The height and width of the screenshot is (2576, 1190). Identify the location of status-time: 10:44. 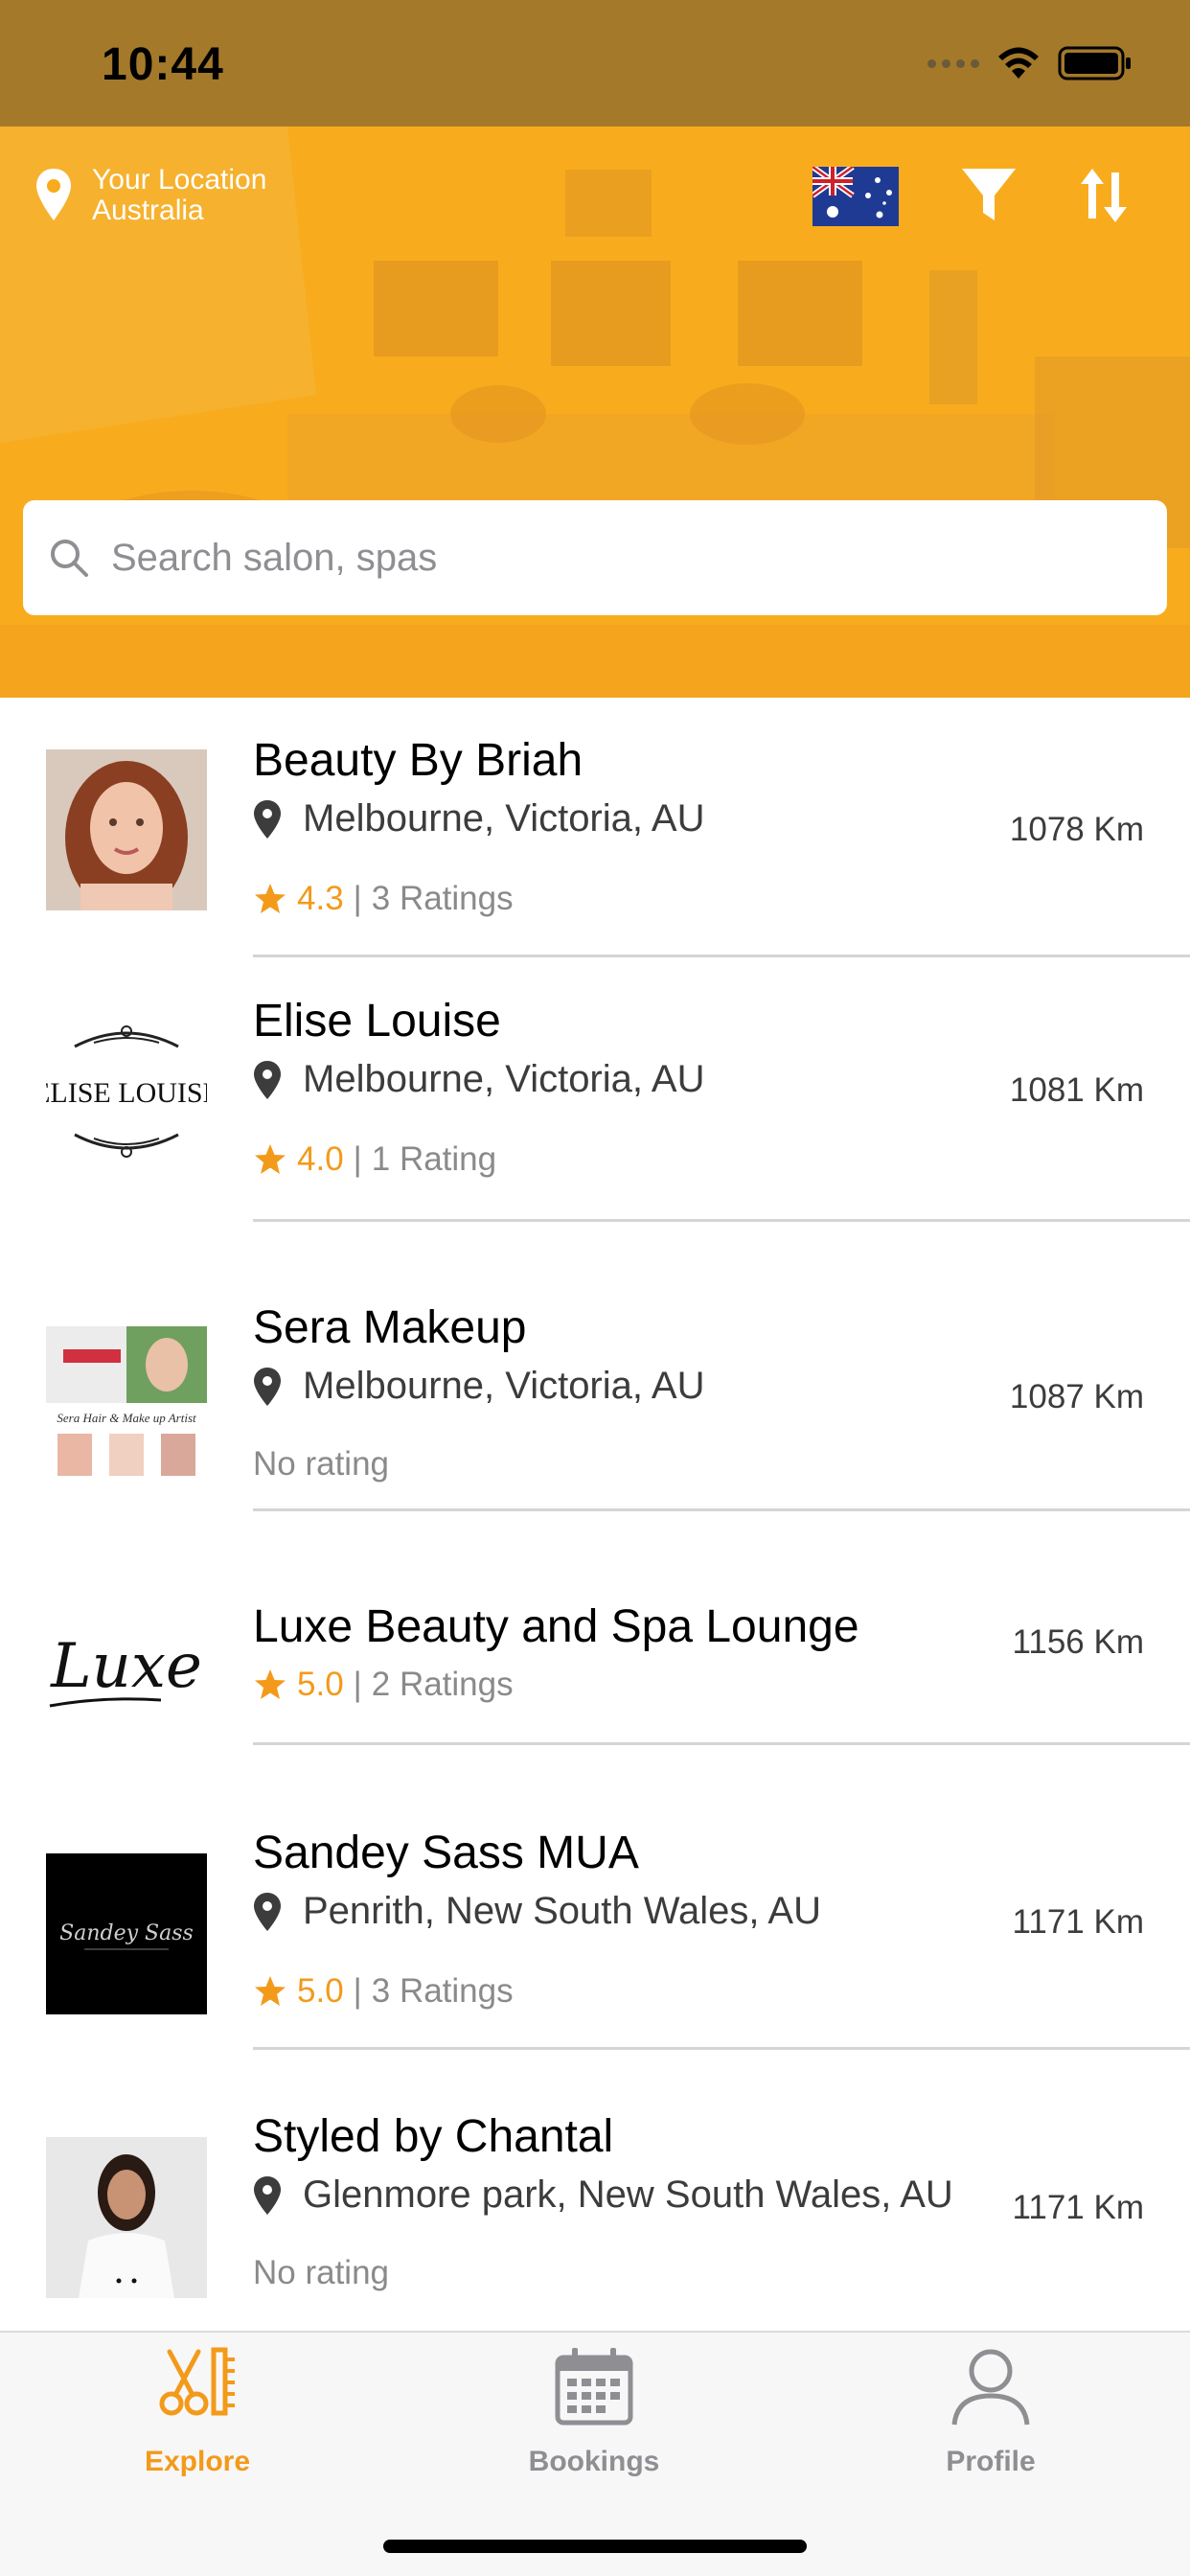
(163, 64).